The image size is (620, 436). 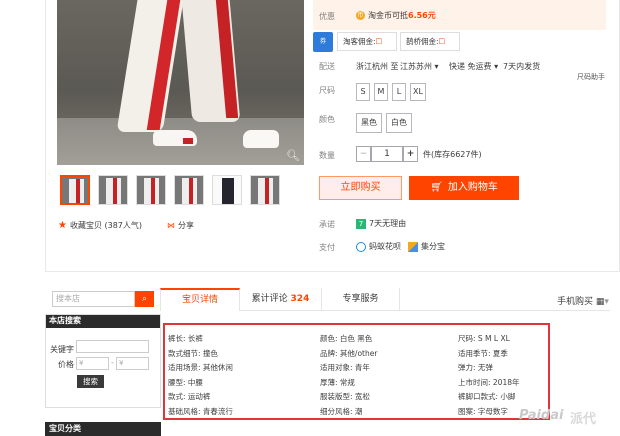 I want to click on jifenbao-icon, so click(x=413, y=246).